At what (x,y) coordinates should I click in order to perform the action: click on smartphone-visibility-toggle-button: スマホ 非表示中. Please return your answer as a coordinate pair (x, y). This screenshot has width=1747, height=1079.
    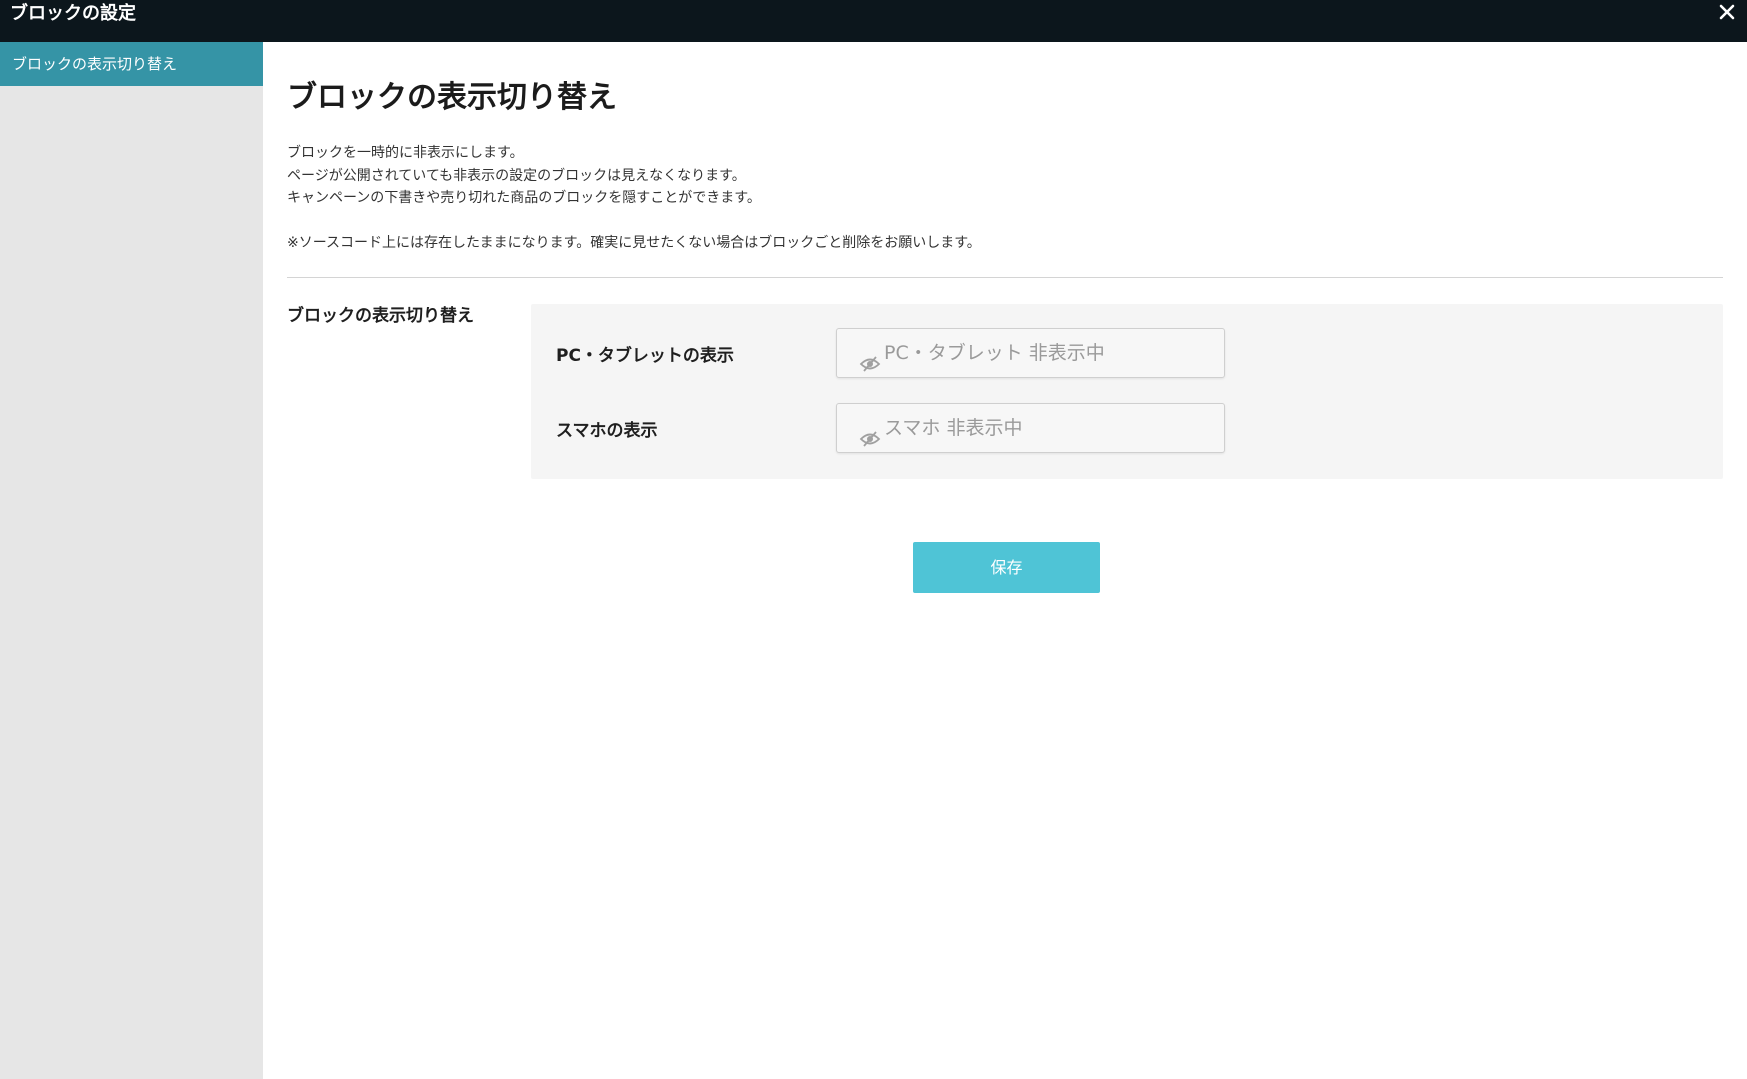
    Looking at the image, I should click on (1030, 428).